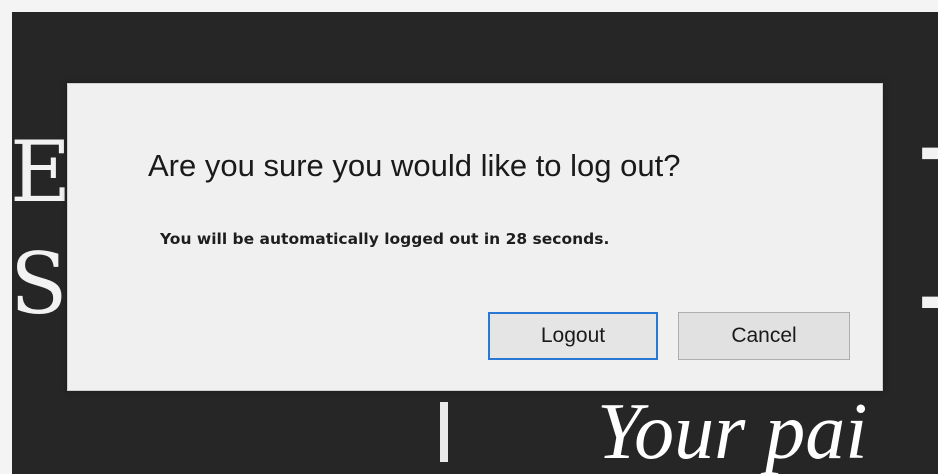 The image size is (938, 474). What do you see at coordinates (414, 165) in the screenshot?
I see `dialog-title: Are you sure you would like to log out?` at bounding box center [414, 165].